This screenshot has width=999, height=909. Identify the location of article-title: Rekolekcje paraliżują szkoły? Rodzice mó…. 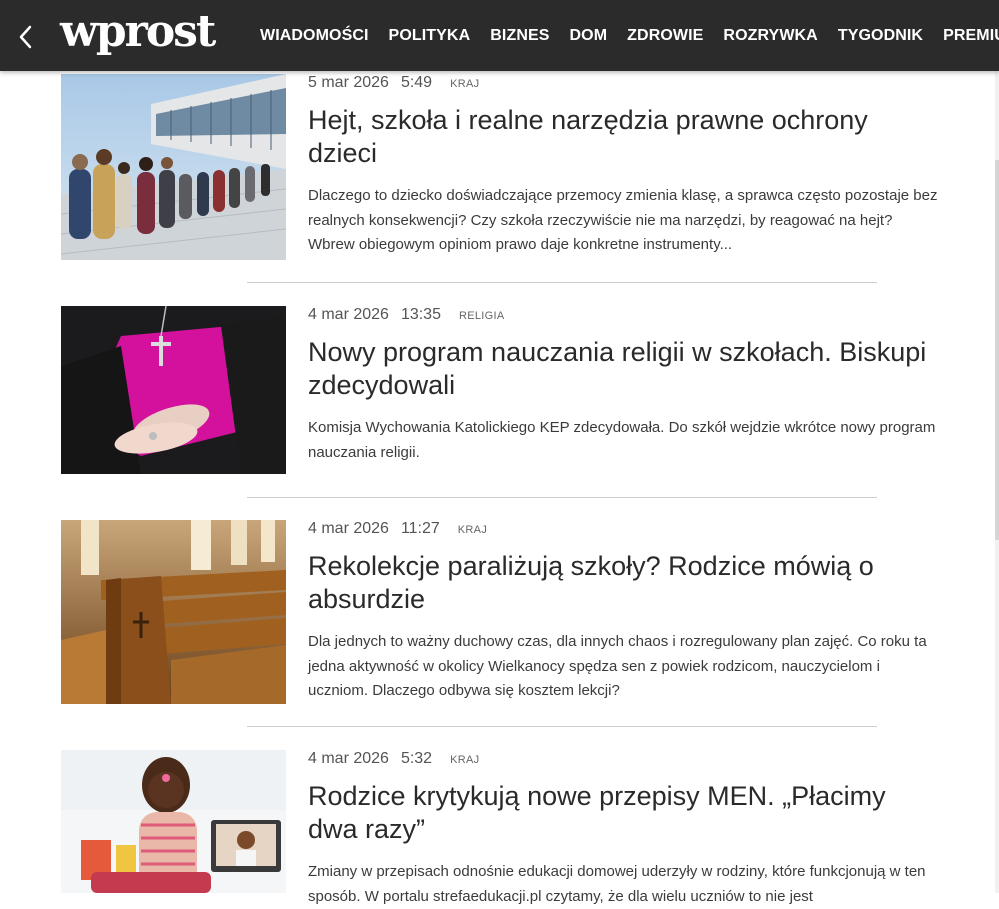
(623, 583).